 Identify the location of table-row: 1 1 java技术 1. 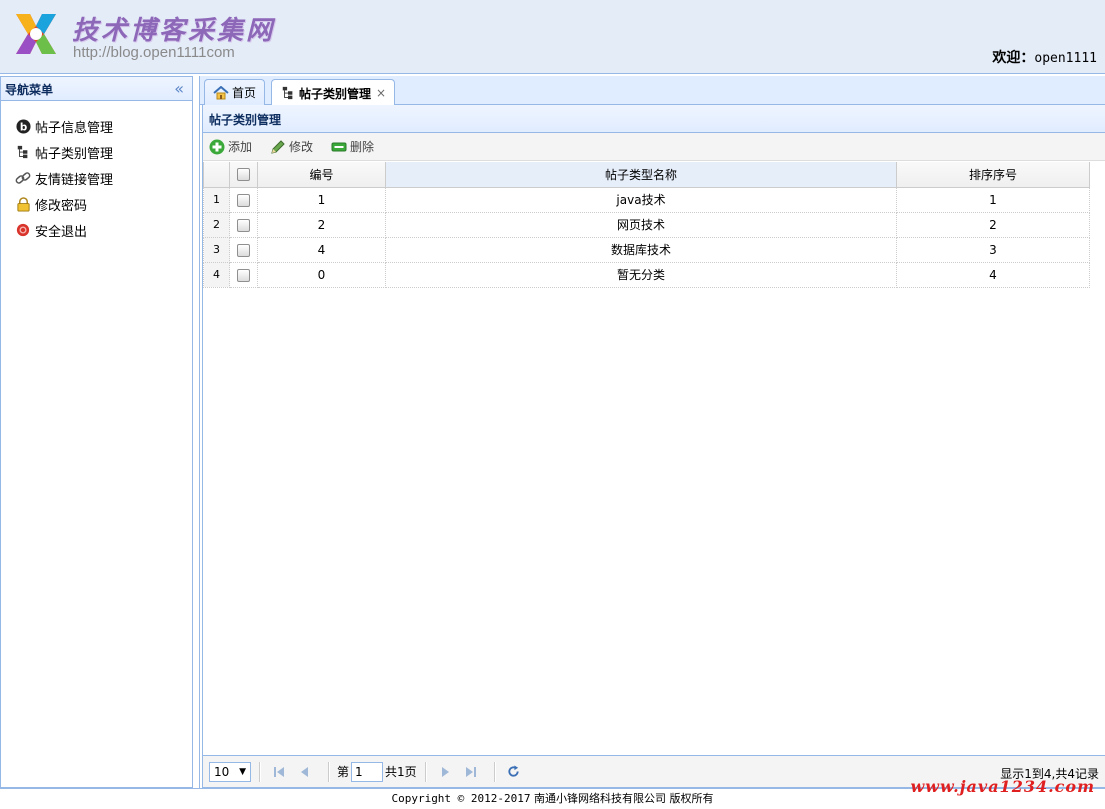
(646, 199).